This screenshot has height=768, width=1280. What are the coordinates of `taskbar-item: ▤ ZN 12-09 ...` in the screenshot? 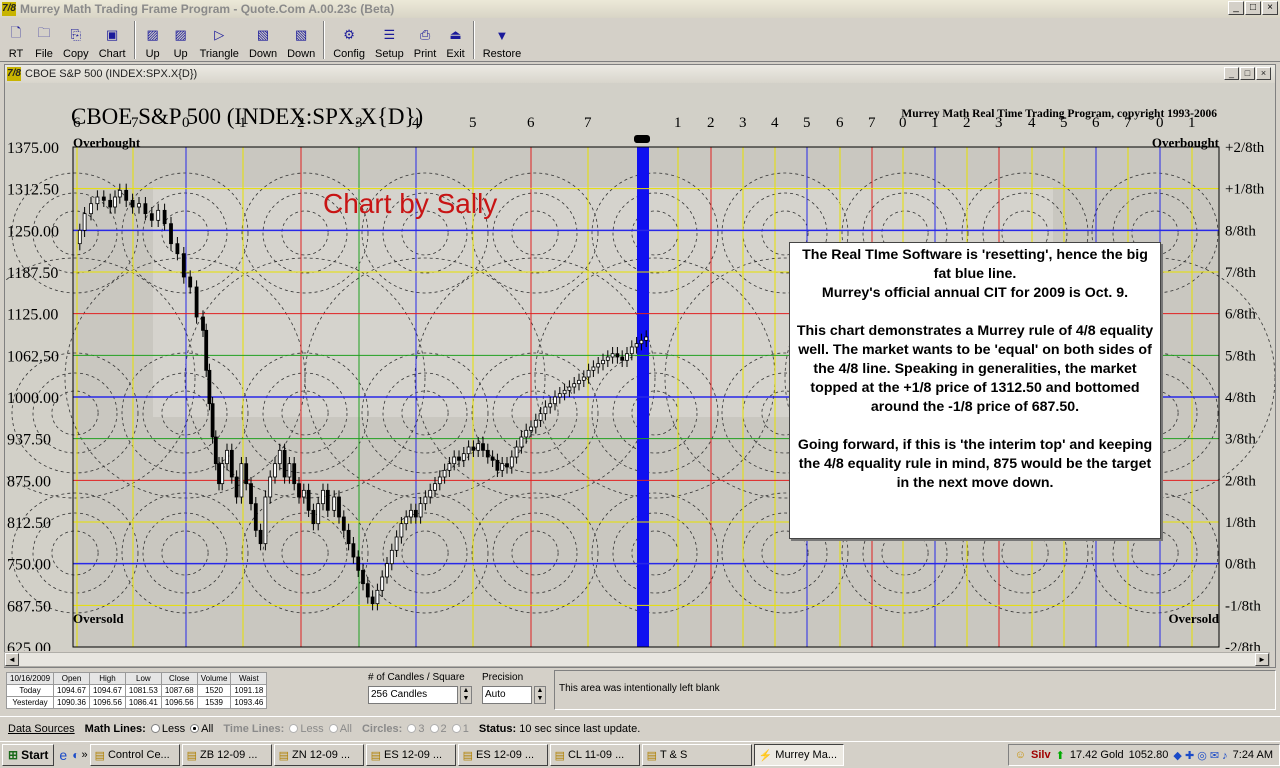 It's located at (318, 755).